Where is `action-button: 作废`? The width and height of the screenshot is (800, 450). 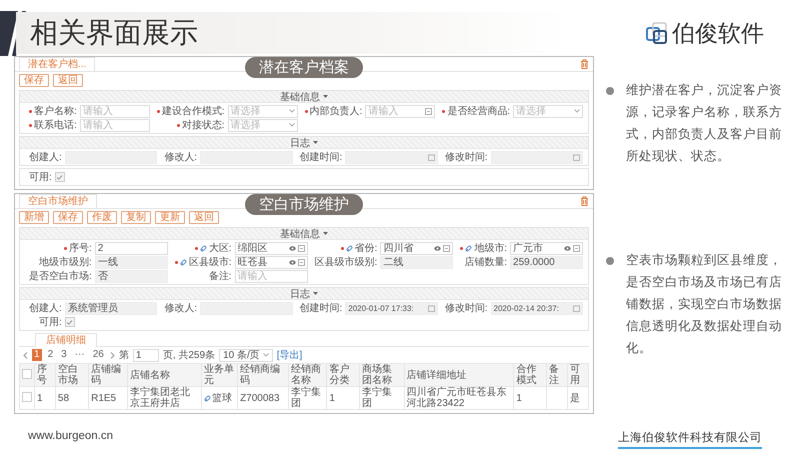
action-button: 作废 is located at coordinates (102, 217).